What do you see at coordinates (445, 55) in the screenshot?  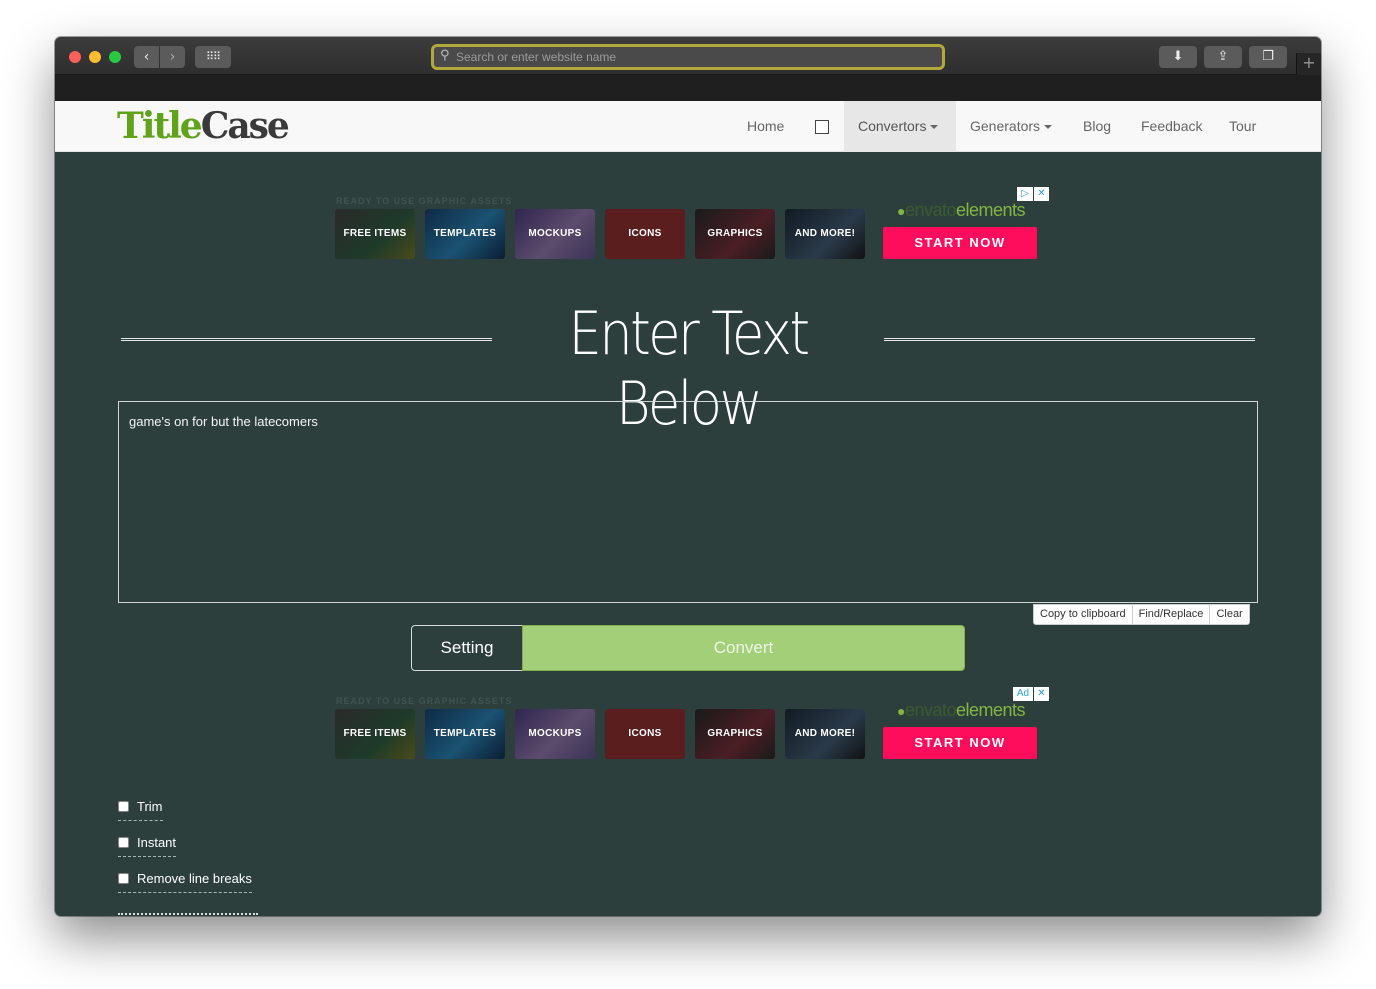 I see `search-icon: ⚲` at bounding box center [445, 55].